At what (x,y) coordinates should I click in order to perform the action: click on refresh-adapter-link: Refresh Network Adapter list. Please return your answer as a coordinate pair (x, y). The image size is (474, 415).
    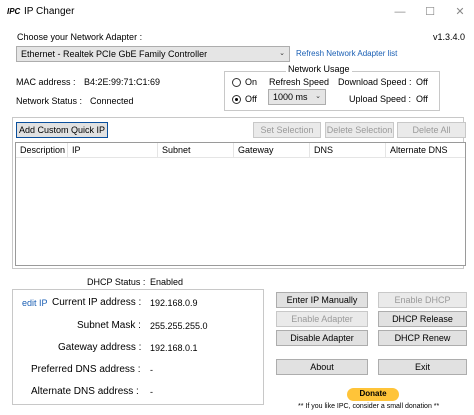
    Looking at the image, I should click on (346, 53).